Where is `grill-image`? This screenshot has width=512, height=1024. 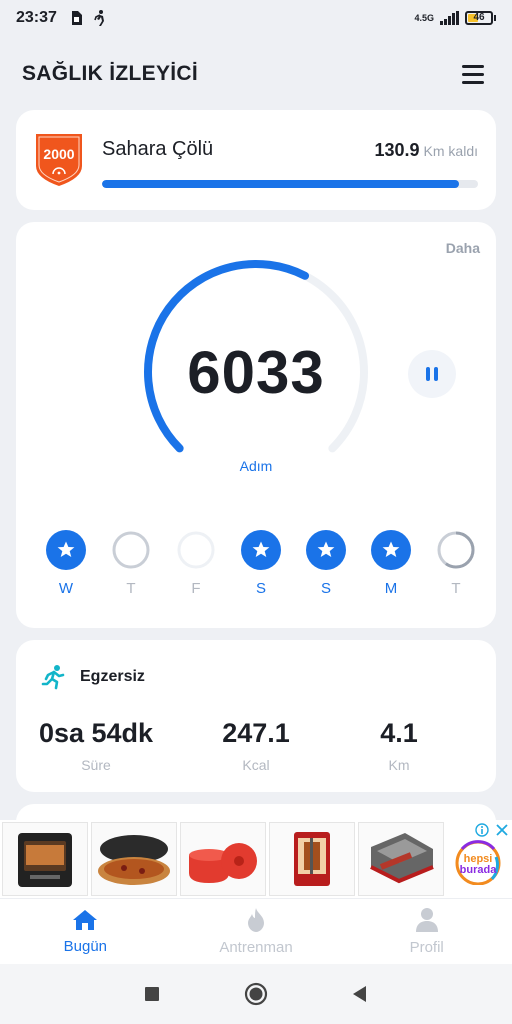 grill-image is located at coordinates (400, 859).